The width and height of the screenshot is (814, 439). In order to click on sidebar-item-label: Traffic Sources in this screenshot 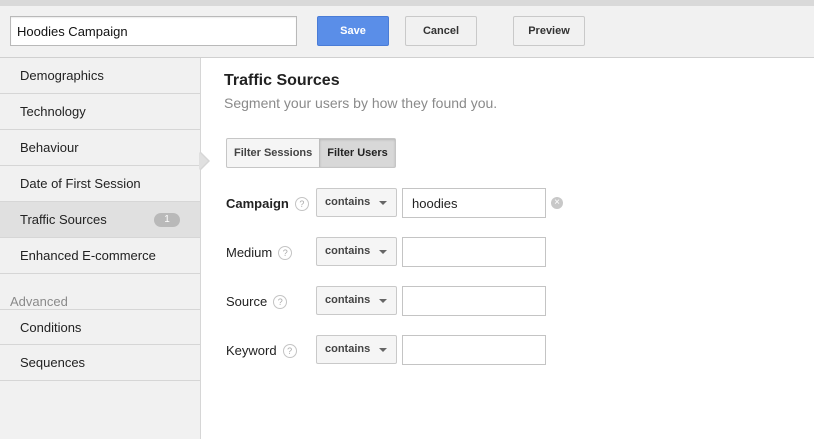, I will do `click(63, 219)`.